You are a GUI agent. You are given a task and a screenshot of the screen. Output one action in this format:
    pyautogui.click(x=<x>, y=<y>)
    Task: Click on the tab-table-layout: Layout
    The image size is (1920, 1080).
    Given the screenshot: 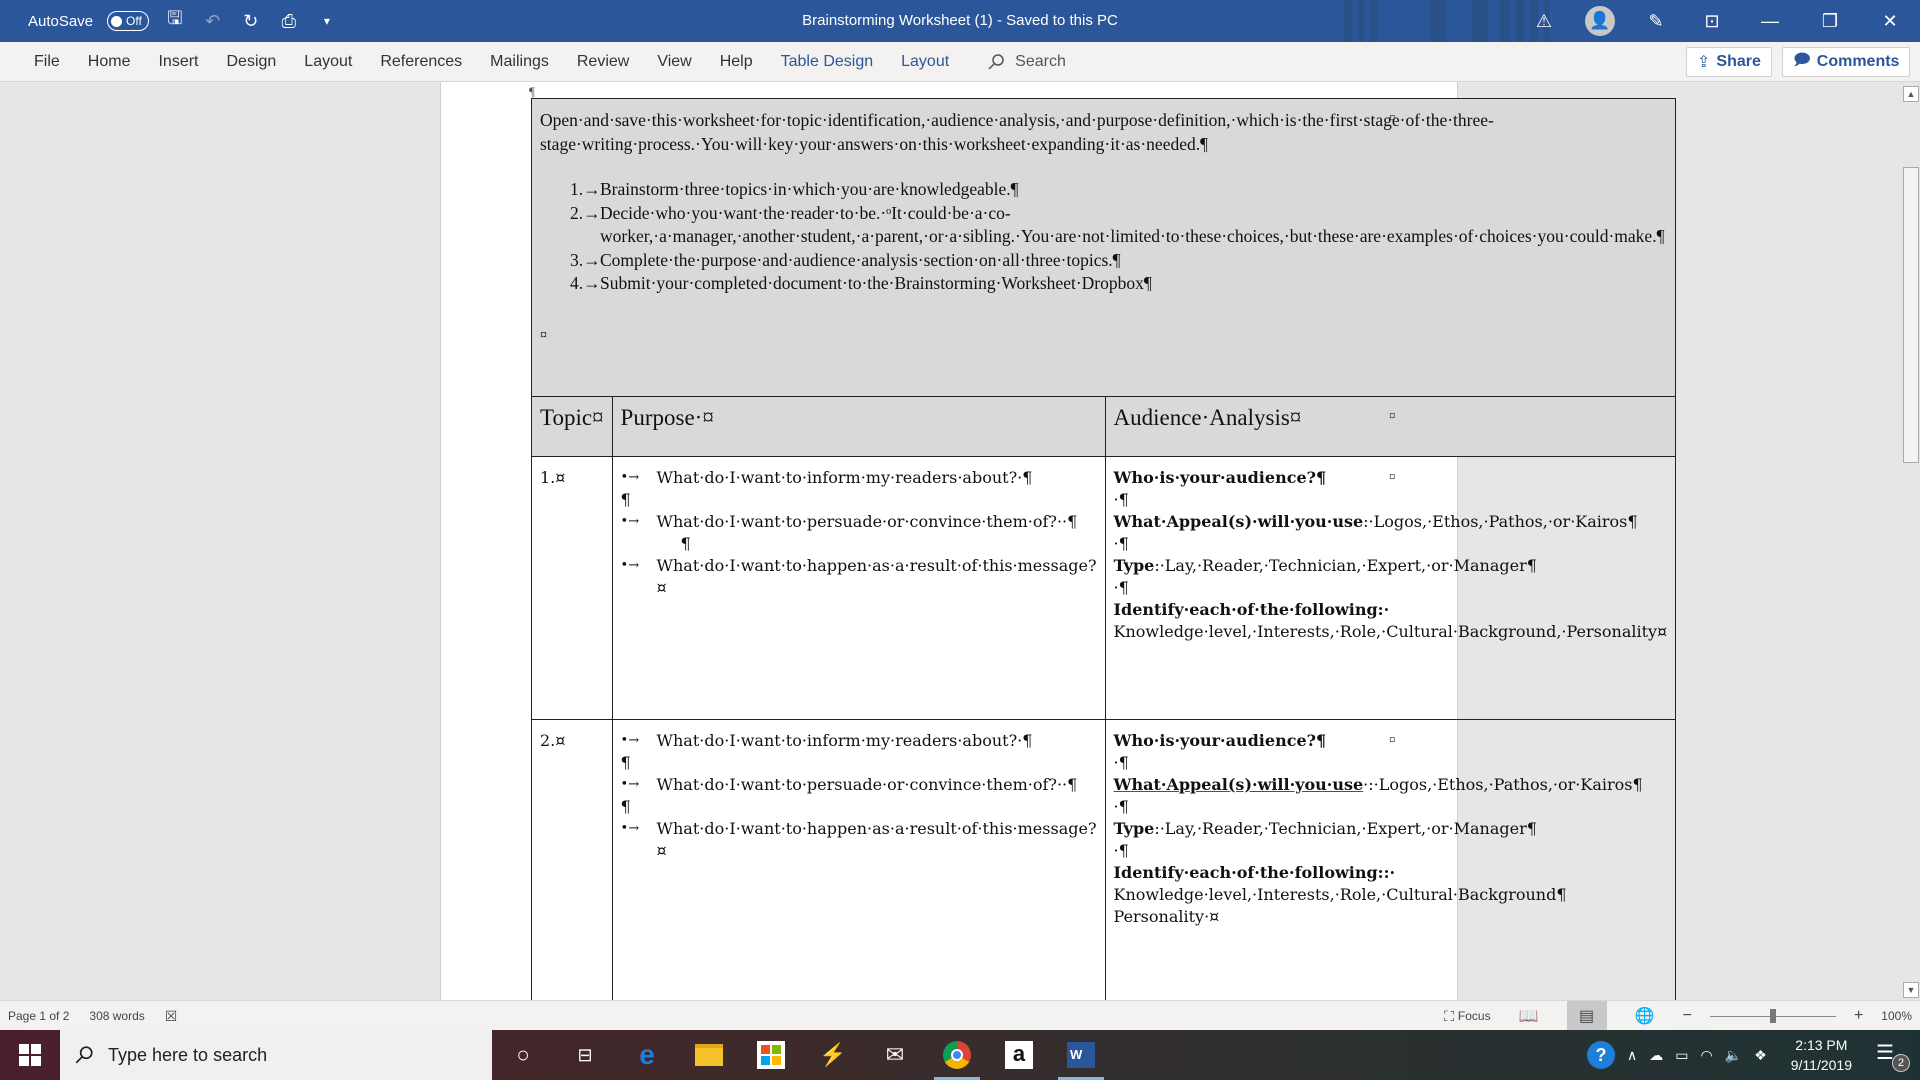 What is the action you would take?
    pyautogui.click(x=925, y=62)
    